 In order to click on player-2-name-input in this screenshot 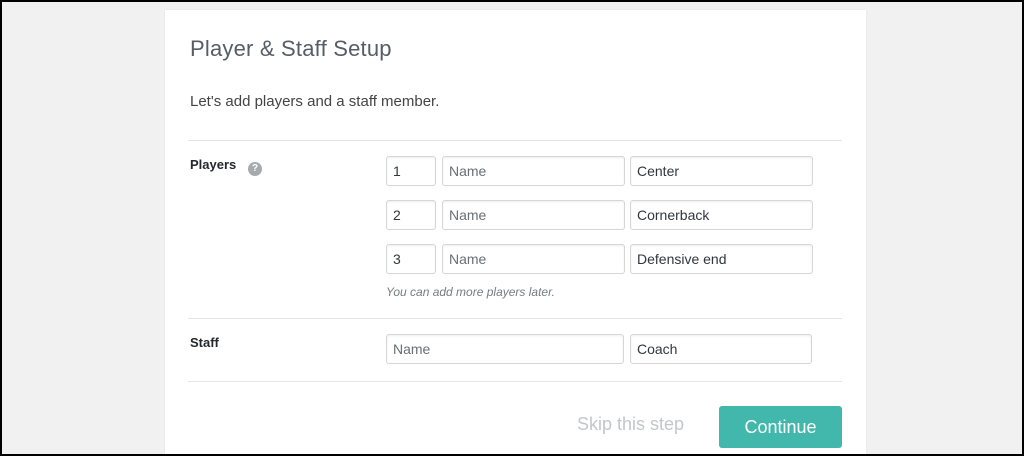, I will do `click(533, 215)`.